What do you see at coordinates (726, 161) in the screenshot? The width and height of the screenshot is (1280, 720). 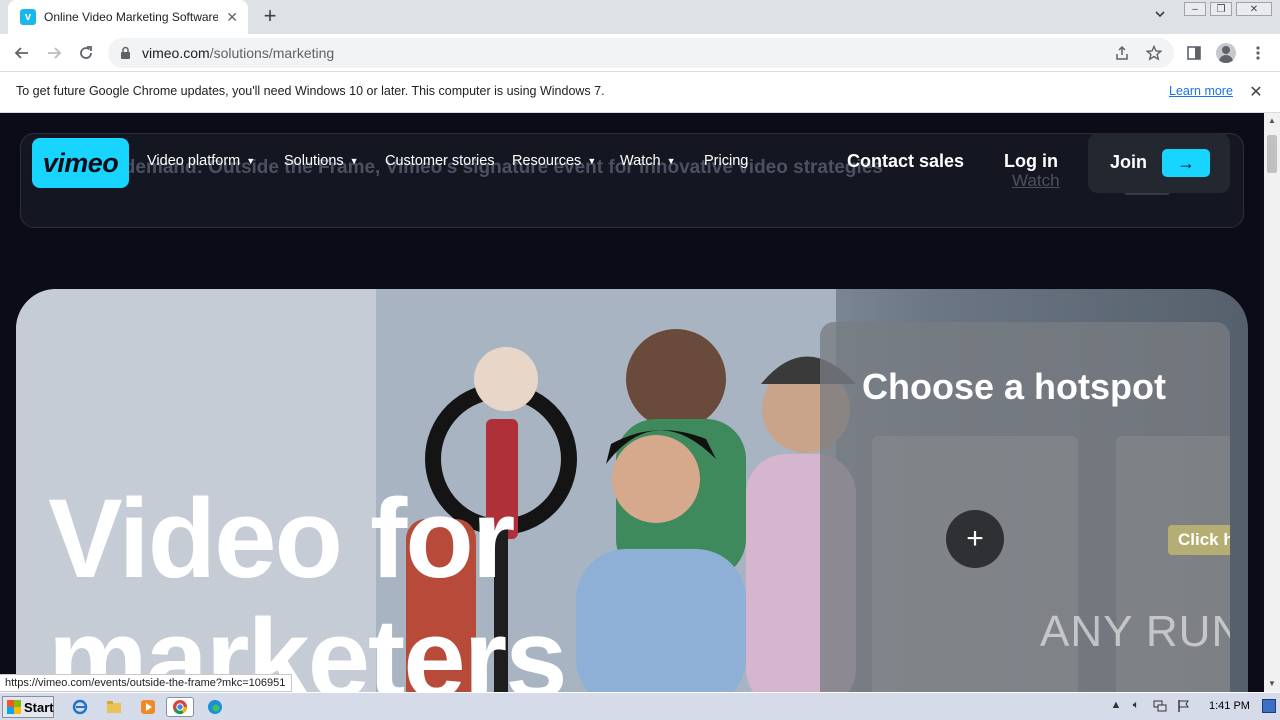 I see `nav-pricing: Pricing` at bounding box center [726, 161].